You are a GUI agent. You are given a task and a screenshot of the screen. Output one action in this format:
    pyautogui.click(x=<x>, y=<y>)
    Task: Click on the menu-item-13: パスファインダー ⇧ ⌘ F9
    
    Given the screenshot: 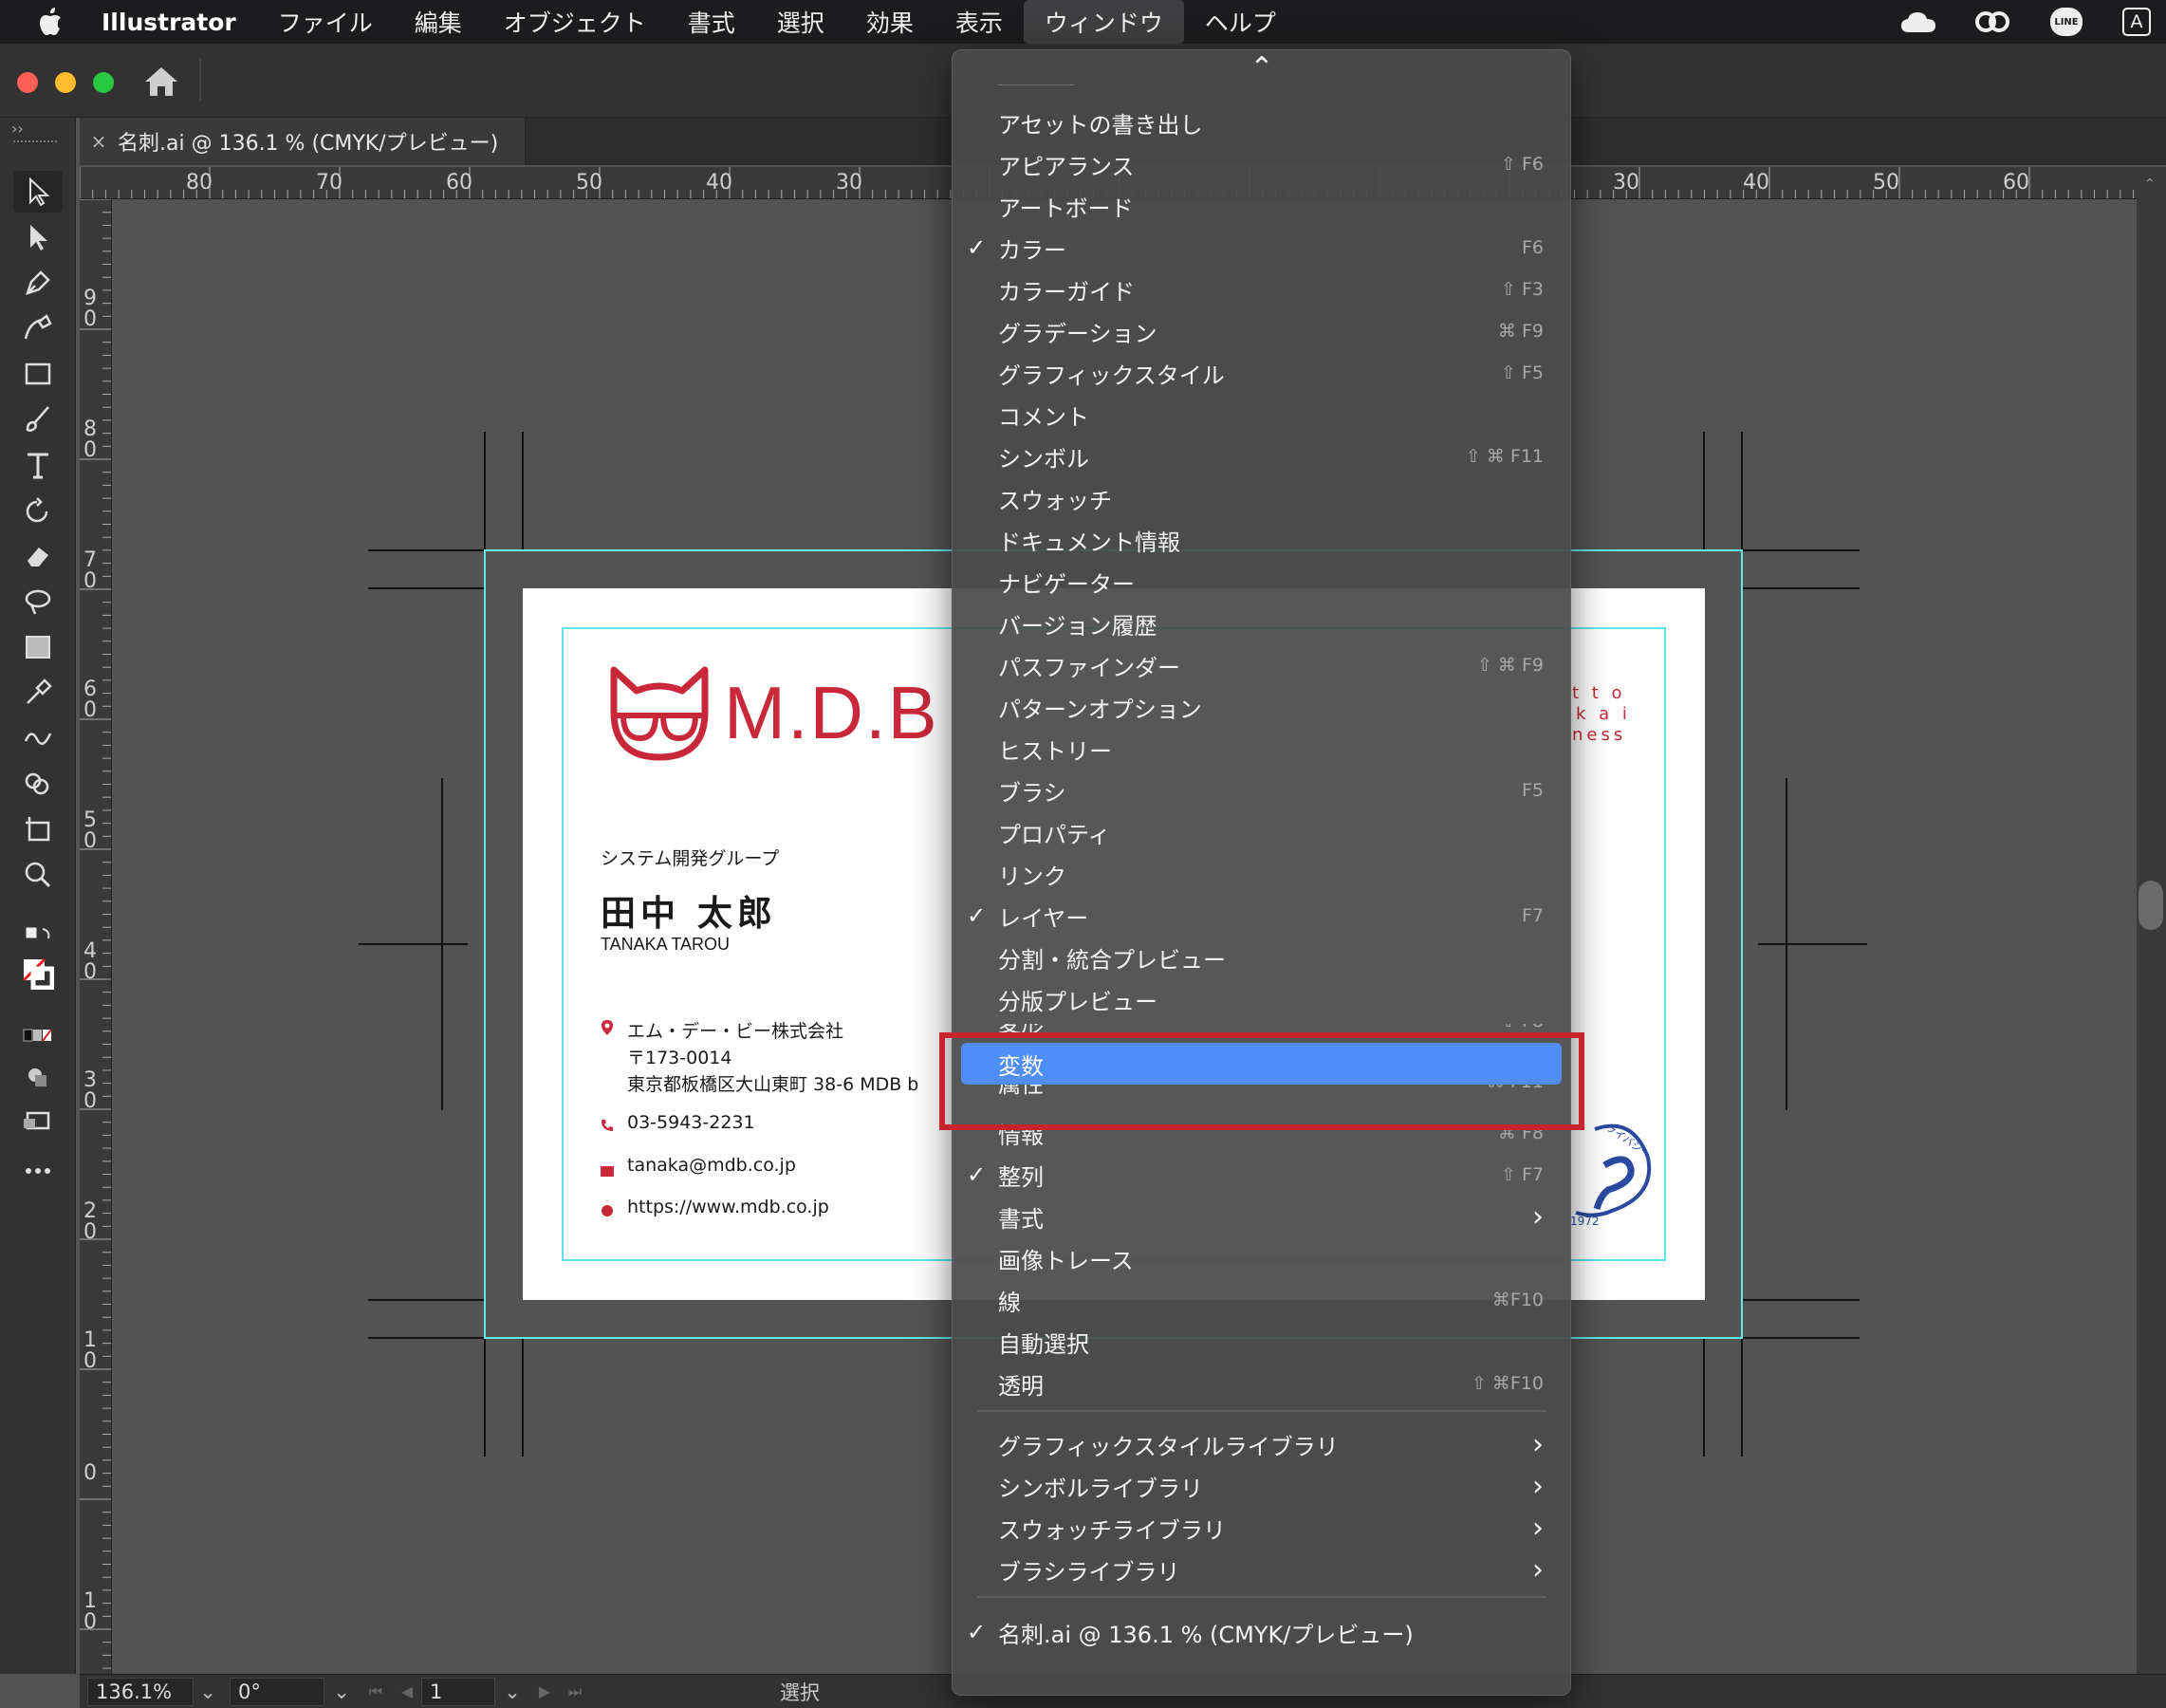 What is the action you would take?
    pyautogui.click(x=1261, y=665)
    